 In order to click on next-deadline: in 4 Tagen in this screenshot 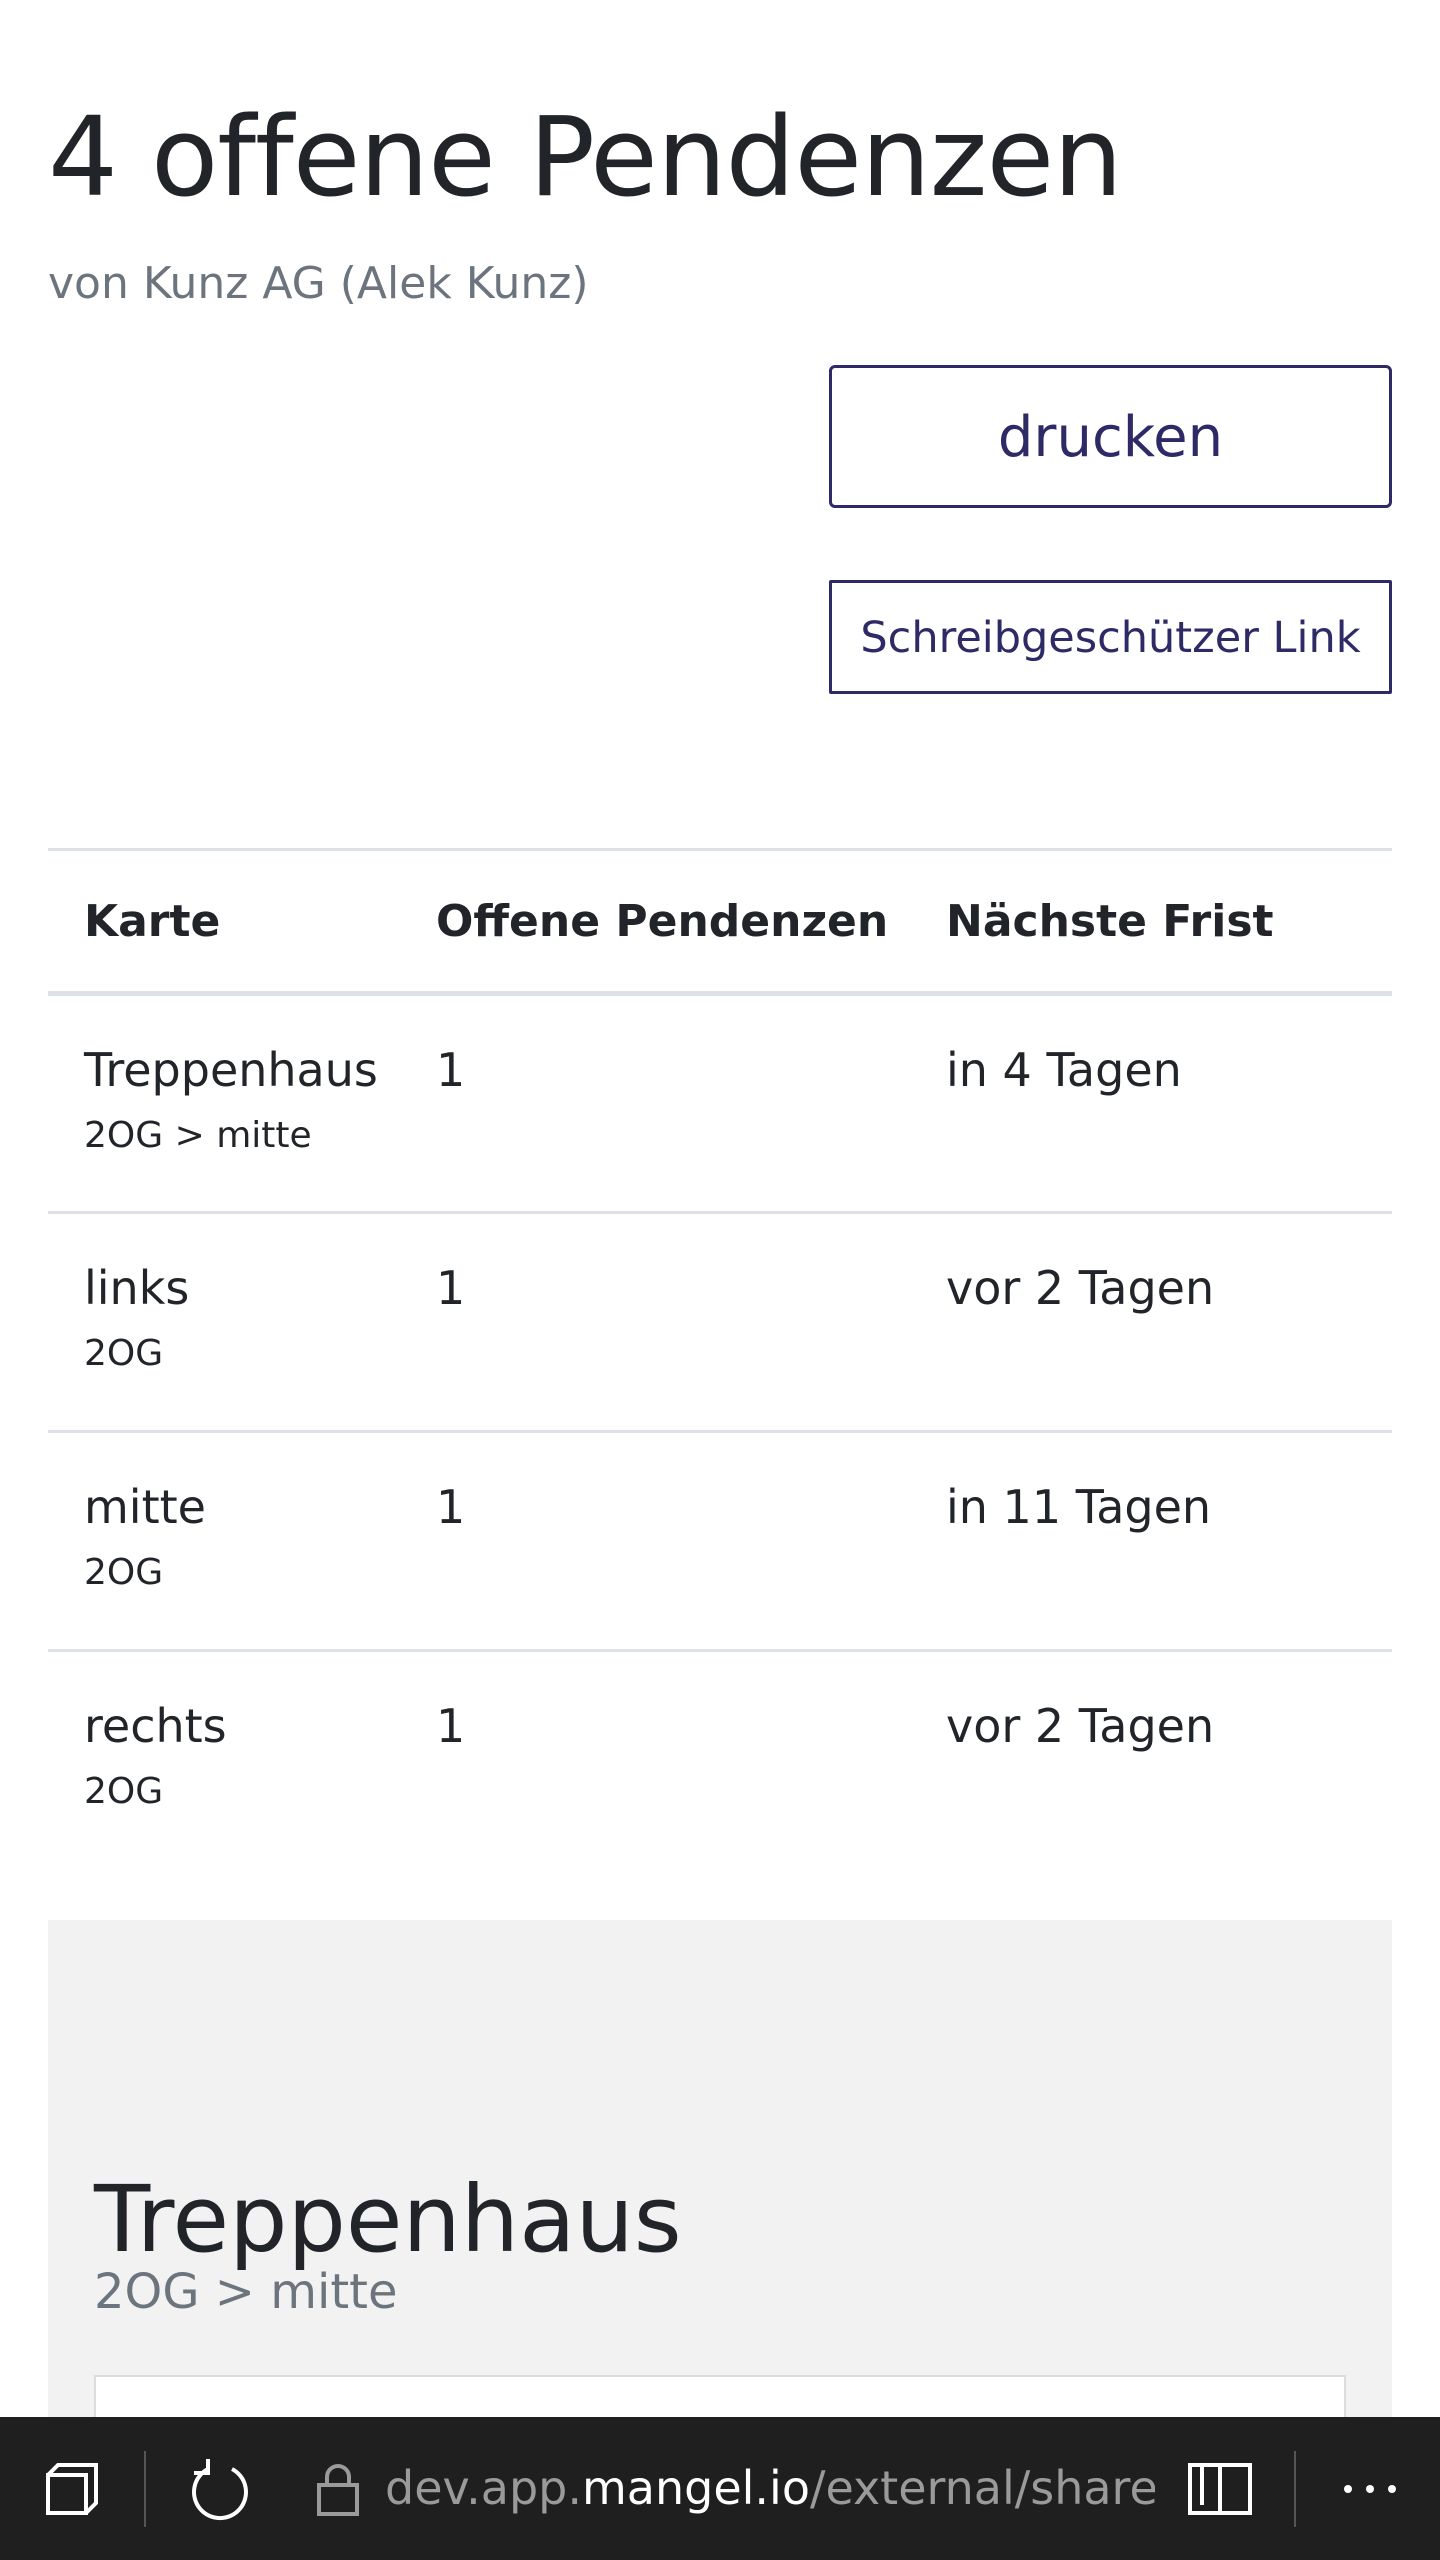, I will do `click(1151, 1103)`.